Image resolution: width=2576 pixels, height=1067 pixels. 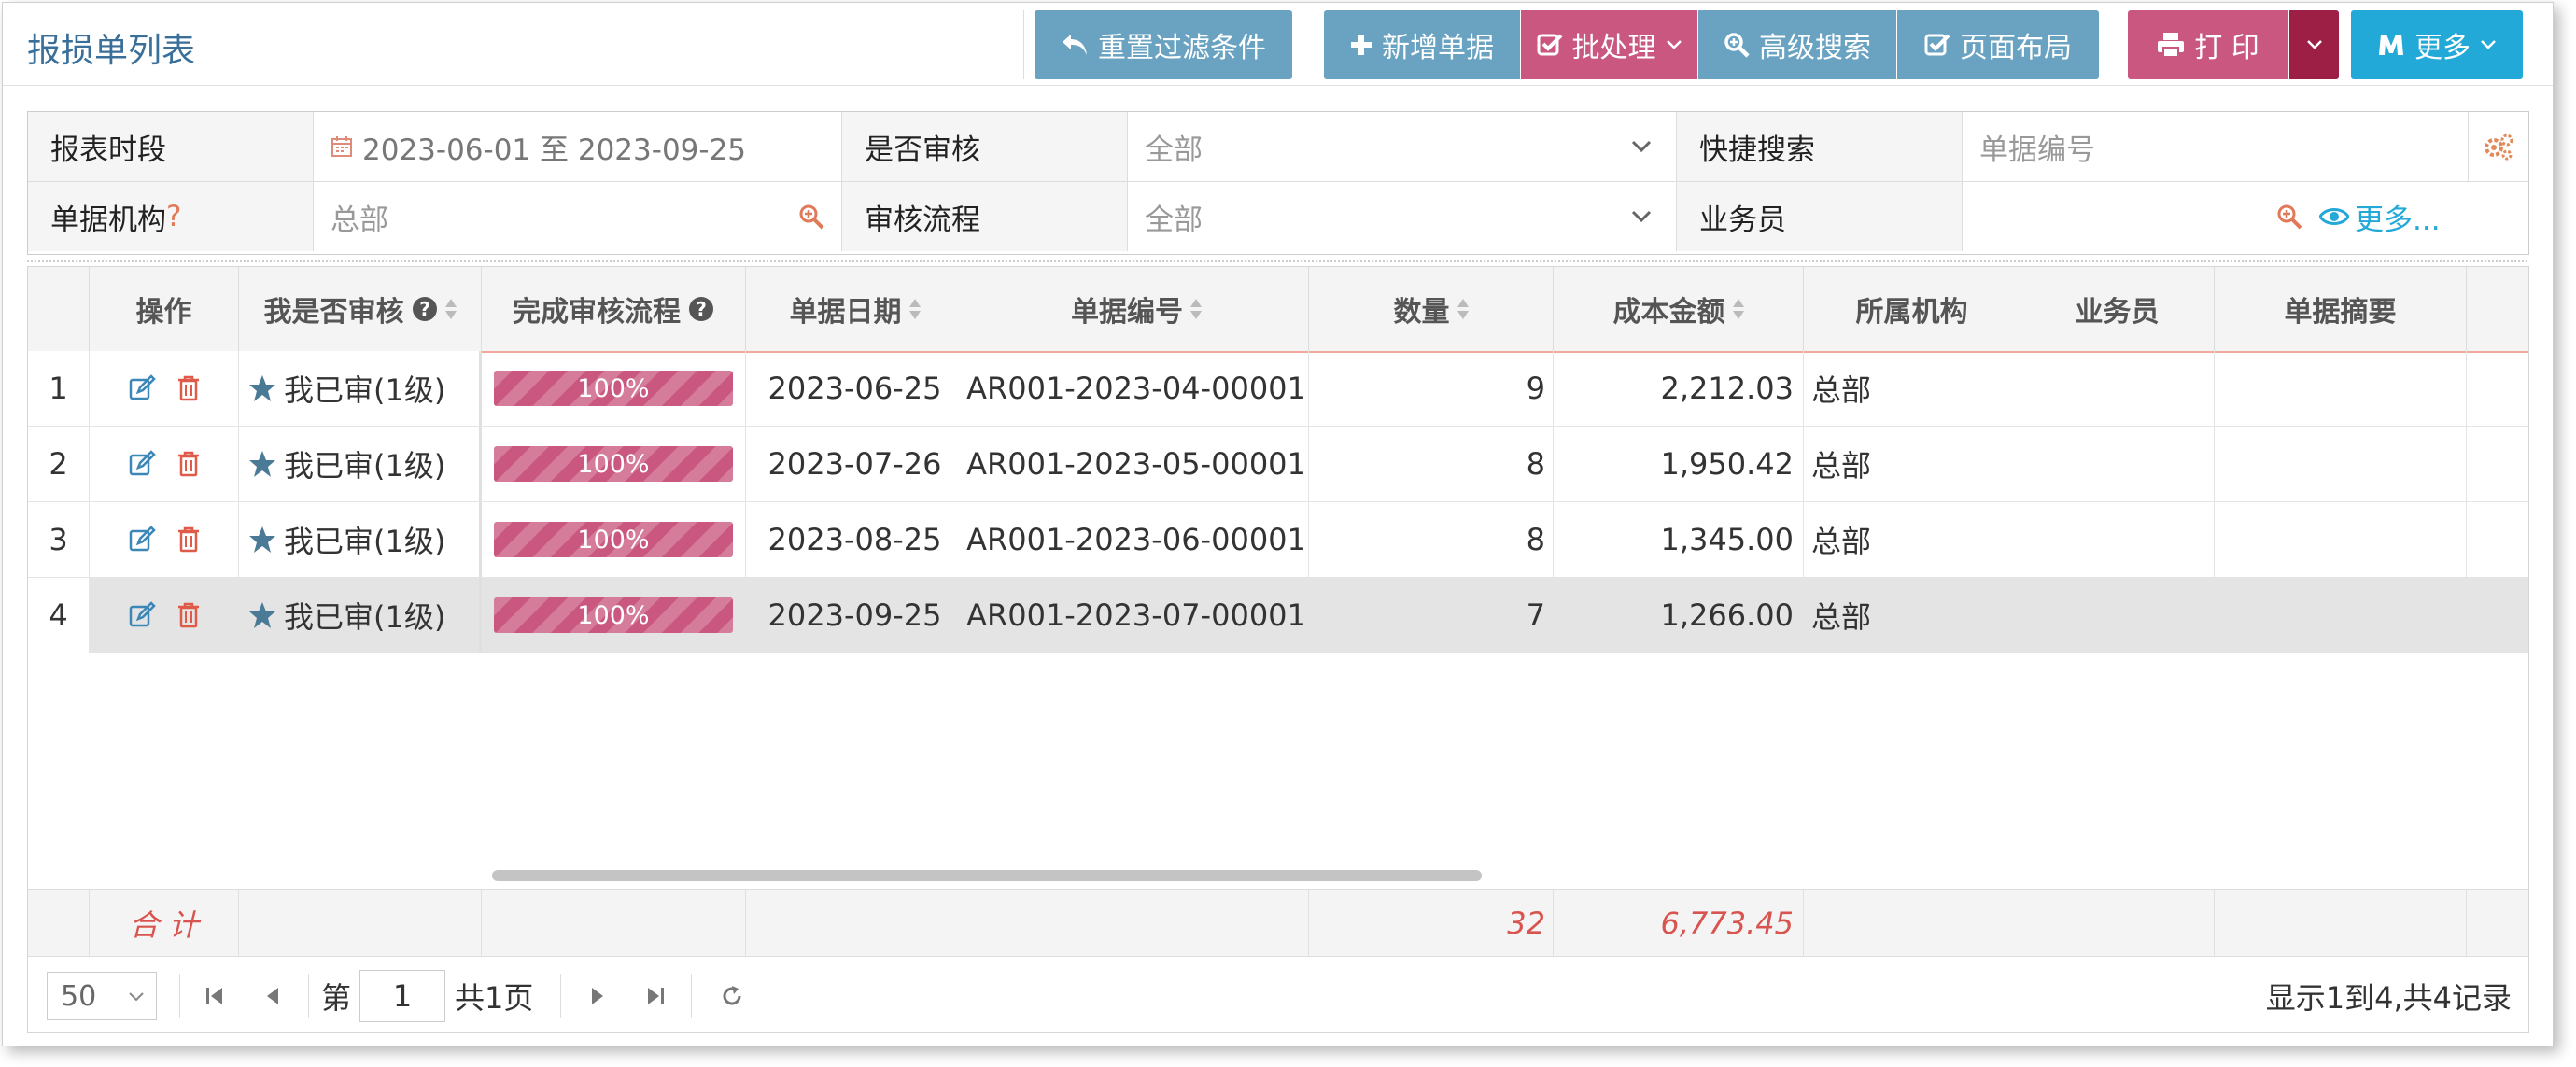 What do you see at coordinates (2111, 217) in the screenshot?
I see `staff-field` at bounding box center [2111, 217].